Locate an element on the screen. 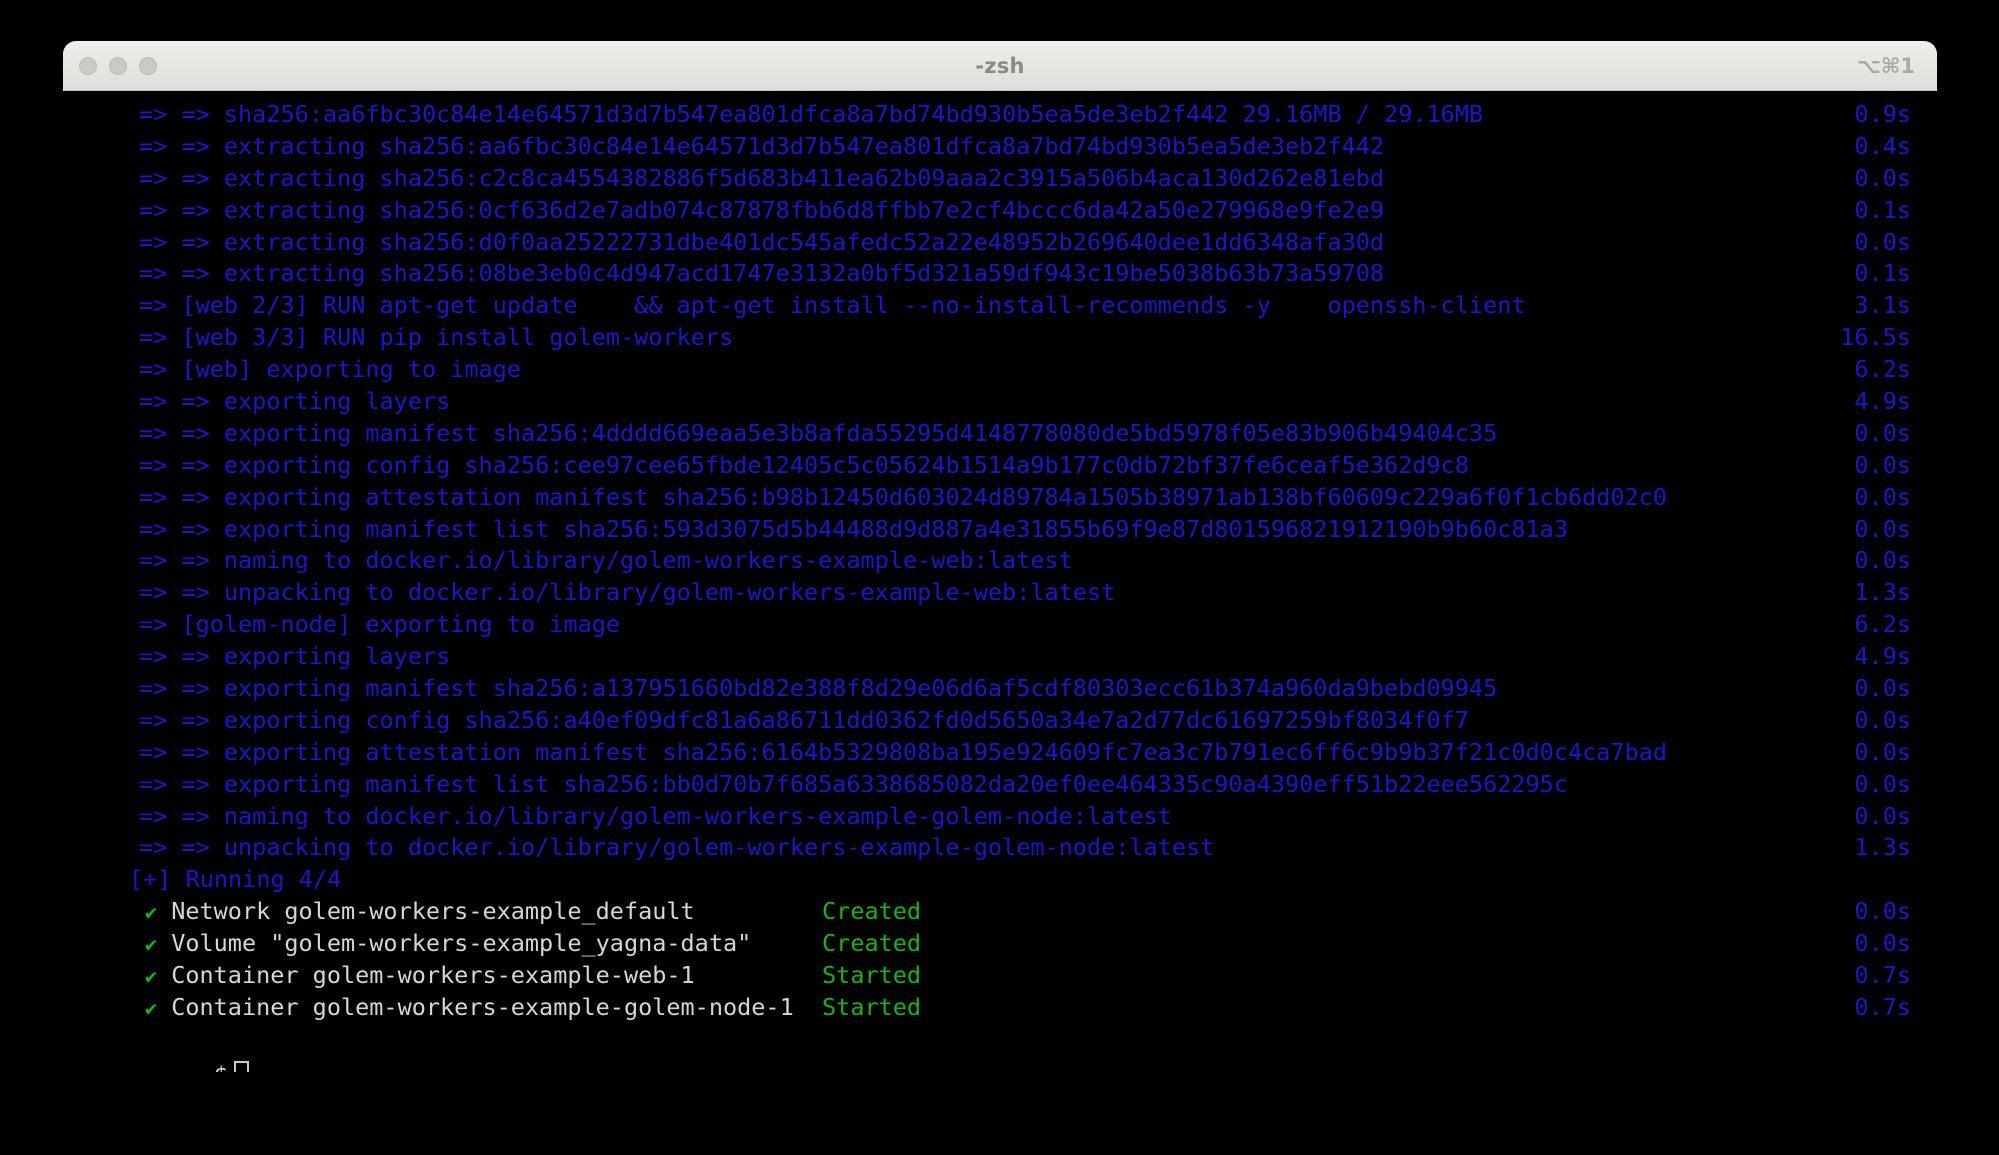 Image resolution: width=1999 pixels, height=1155 pixels. build-log-line: => [golem-node] exporting to image 6.2s is located at coordinates (1000, 625).